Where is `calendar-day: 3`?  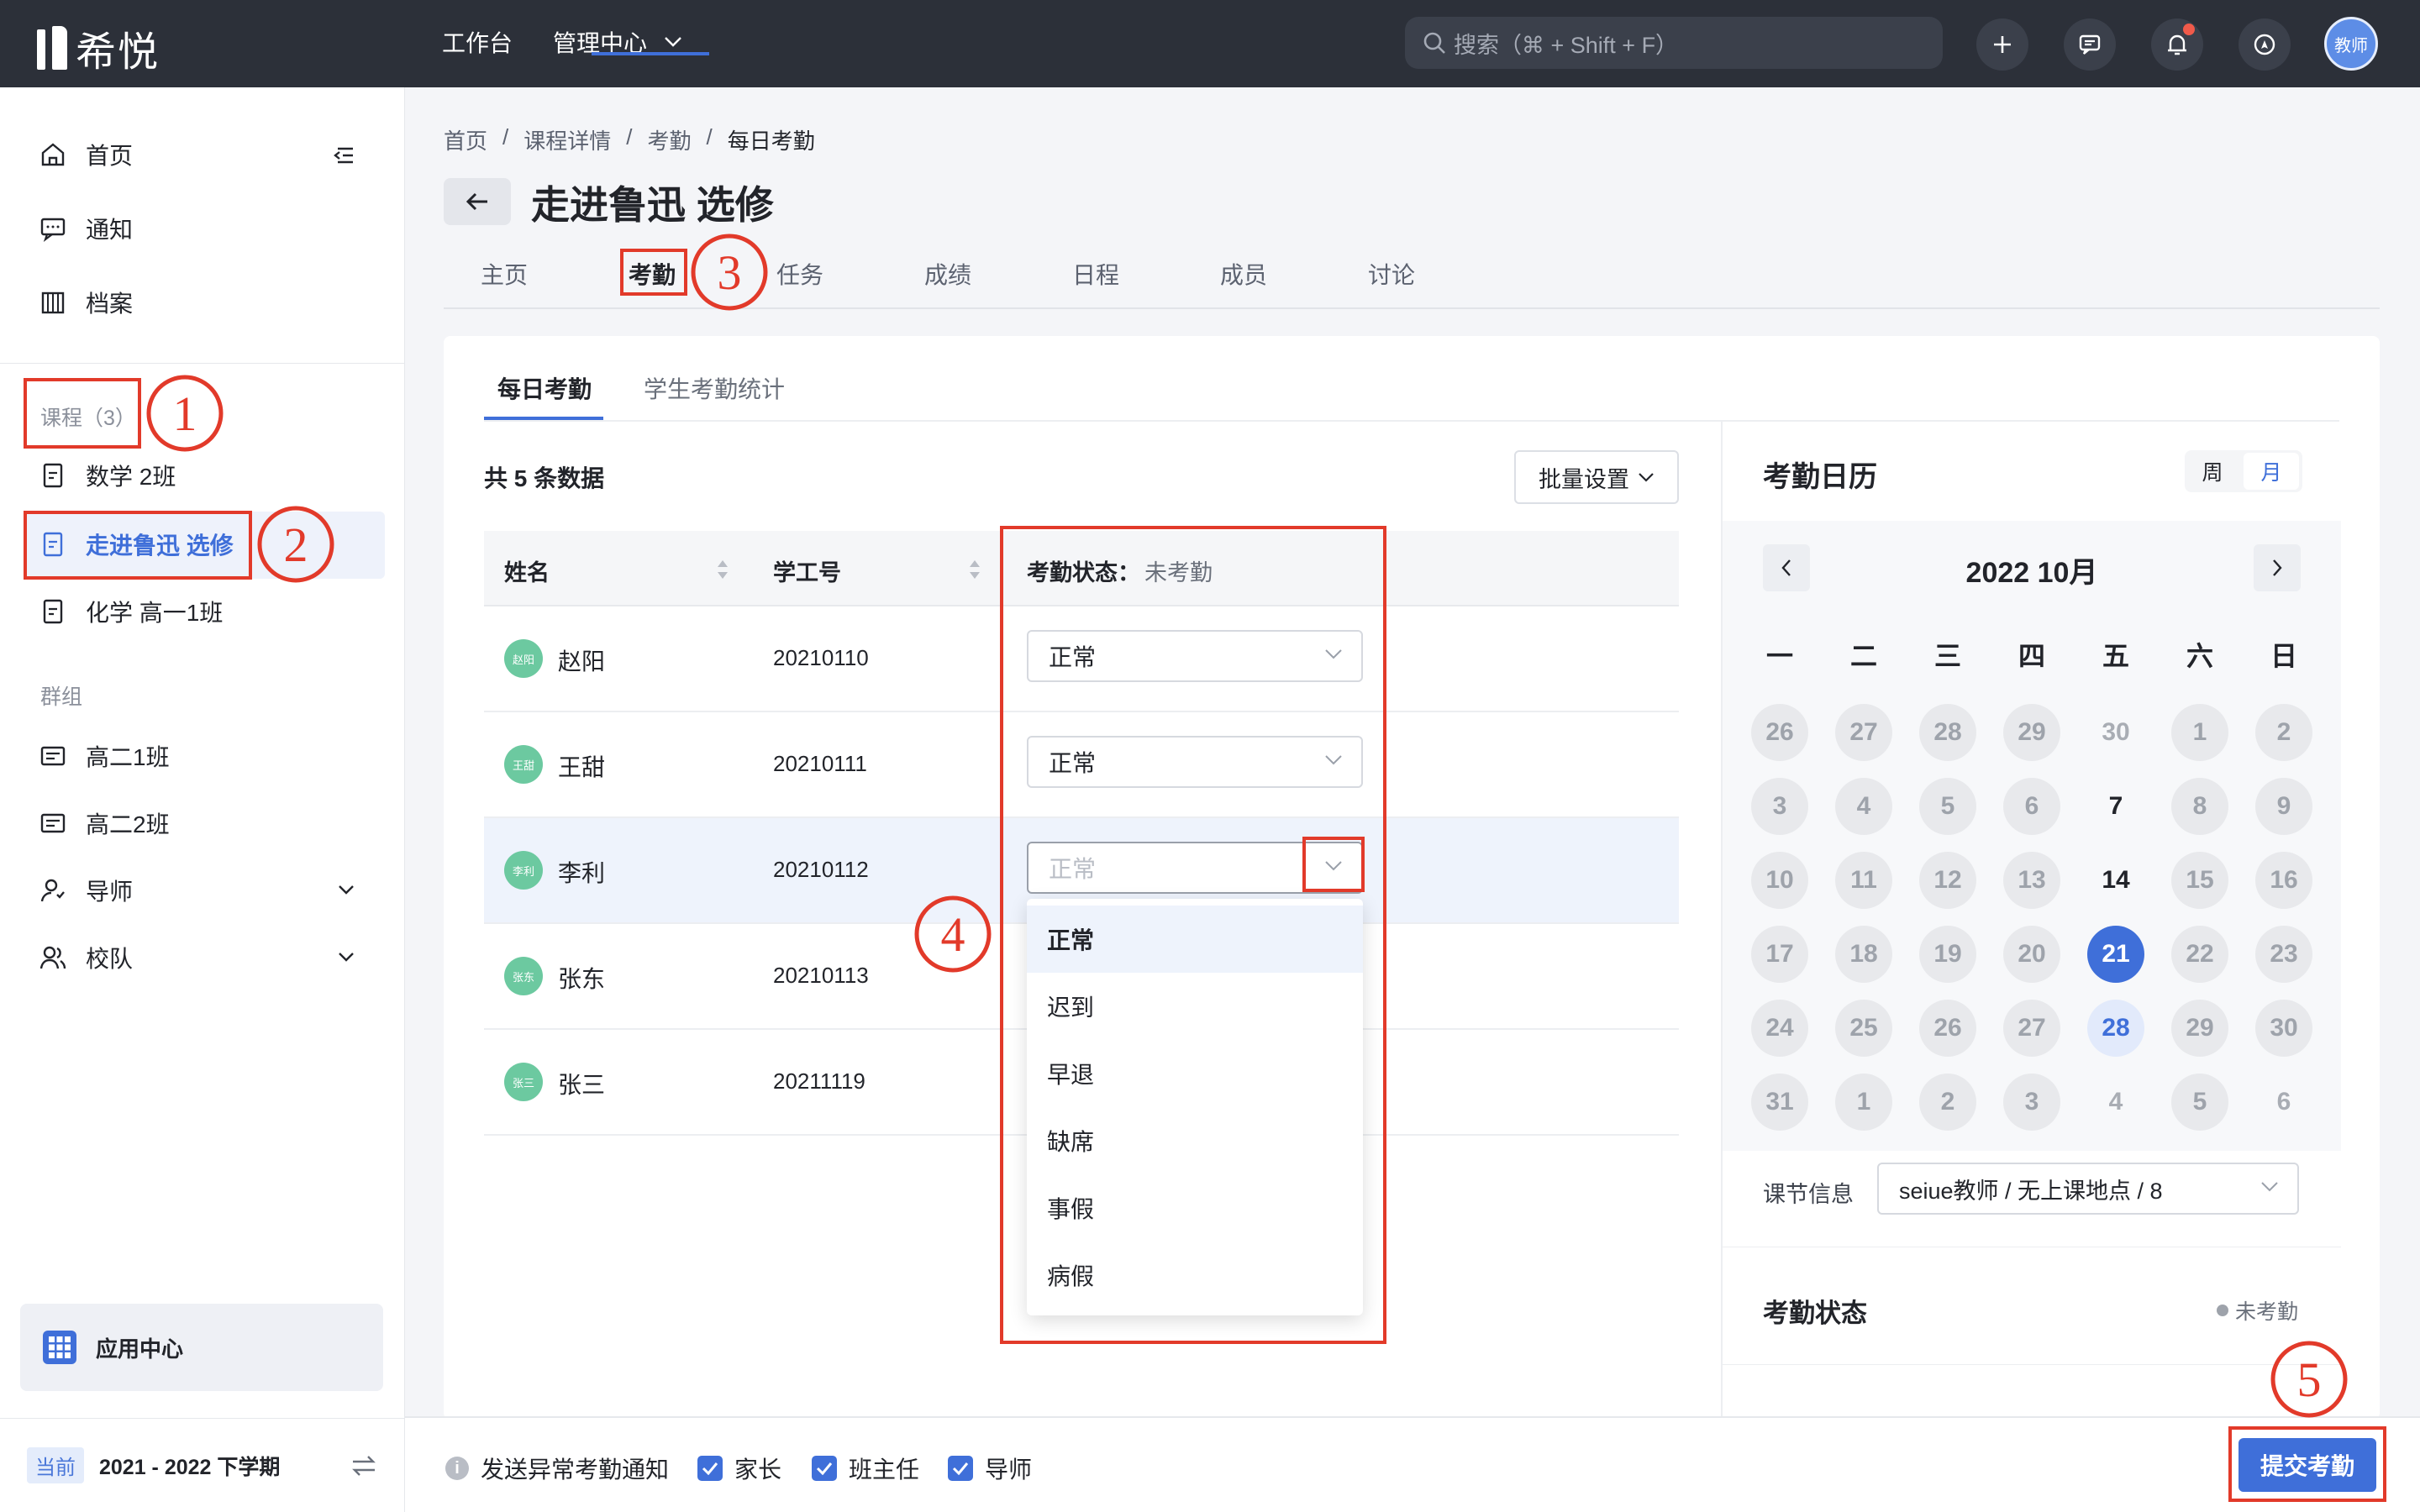 calendar-day: 3 is located at coordinates (2032, 1102).